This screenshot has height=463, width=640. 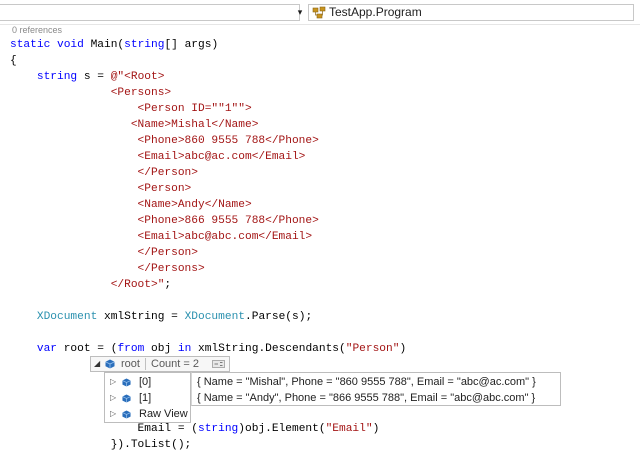 I want to click on datatip-children-panel: ▷ [0] ▷ [1] ▷ Raw View, so click(x=147, y=397).